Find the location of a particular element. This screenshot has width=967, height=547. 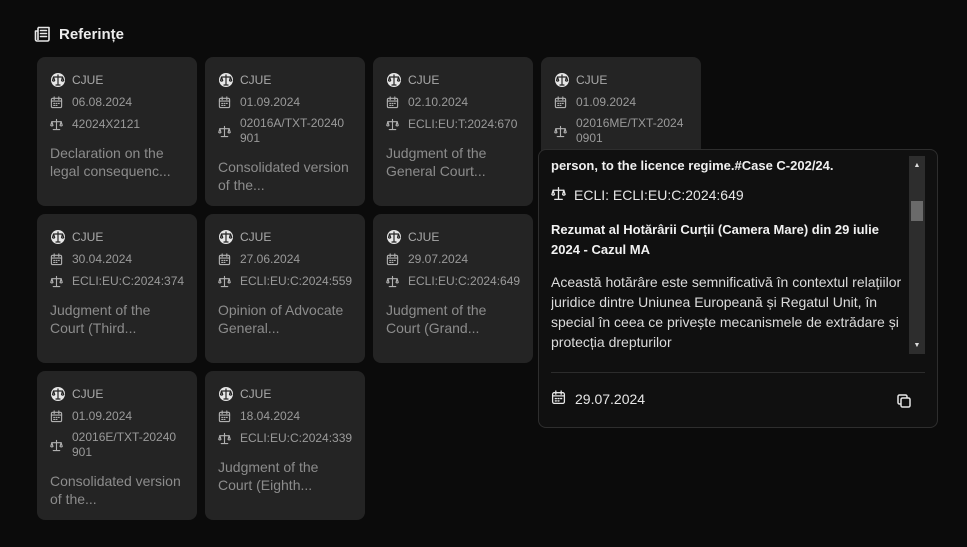

card-date-row: 27.06.2024 is located at coordinates (291, 259).